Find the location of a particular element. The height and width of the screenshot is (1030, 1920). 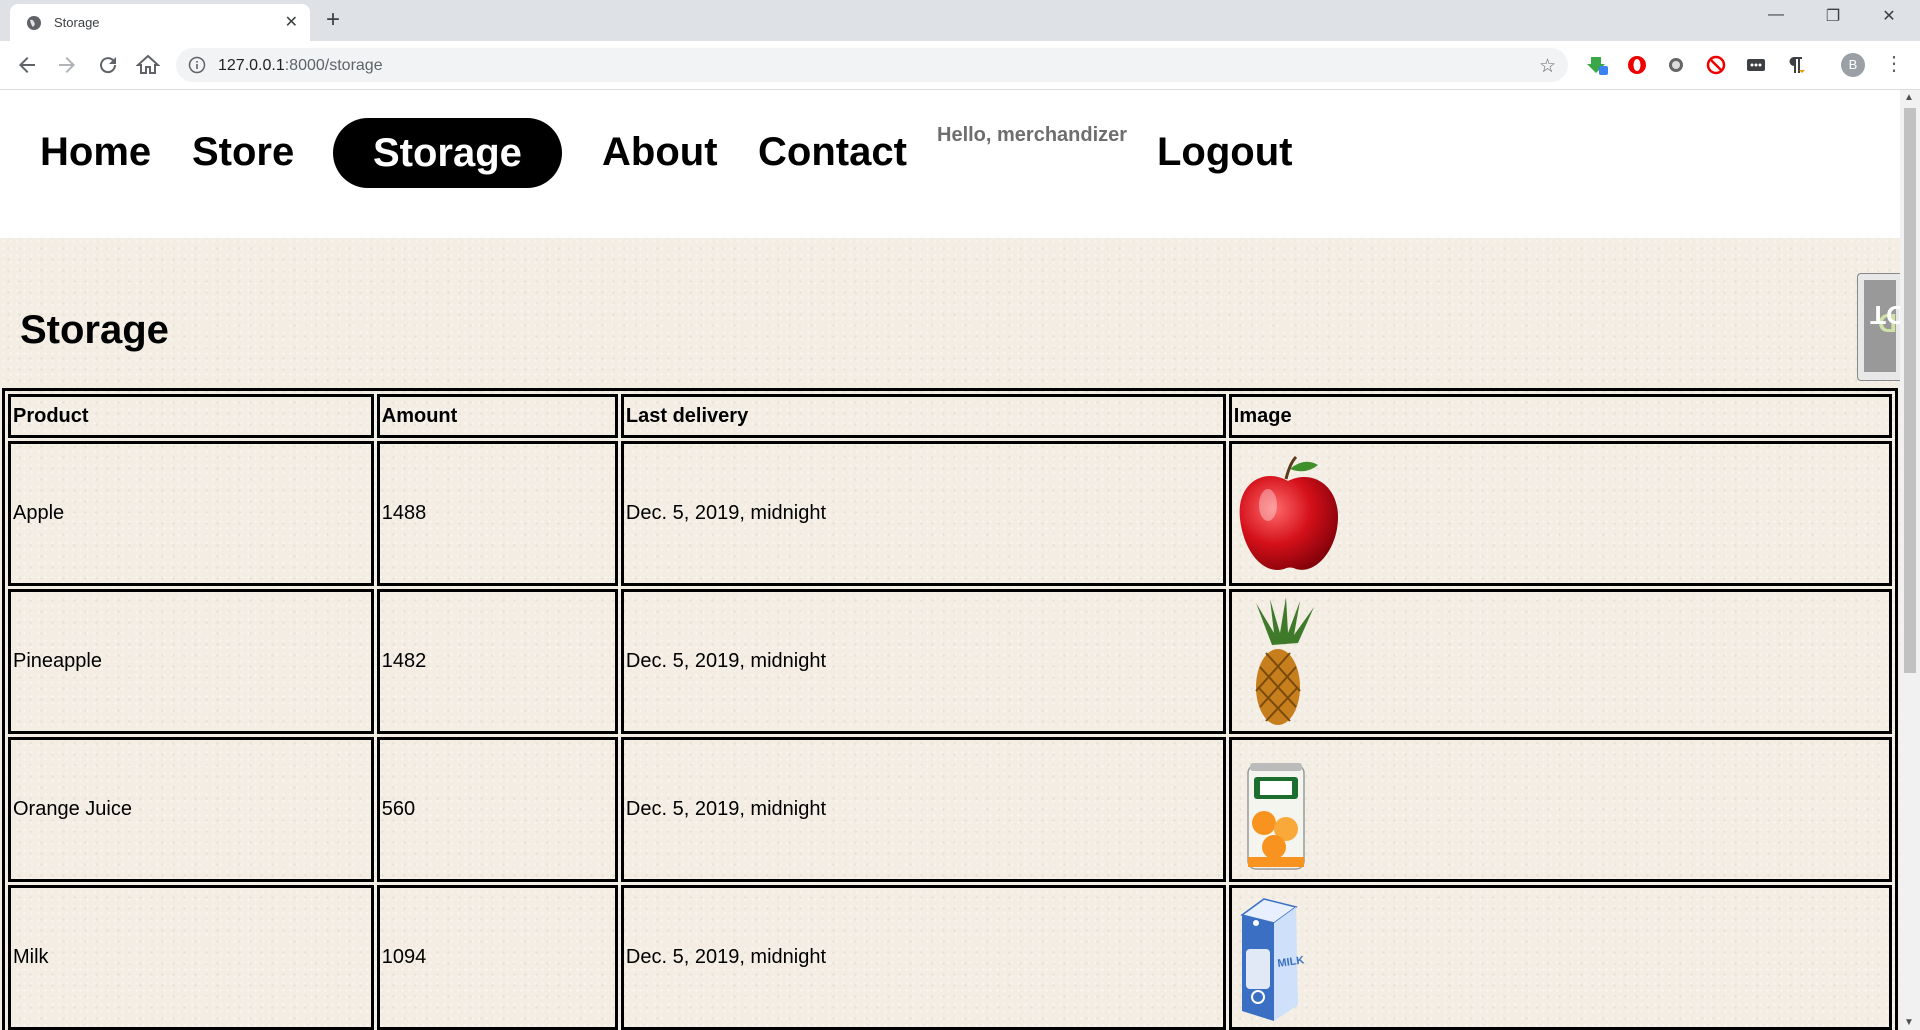

reload-icon is located at coordinates (108, 65).